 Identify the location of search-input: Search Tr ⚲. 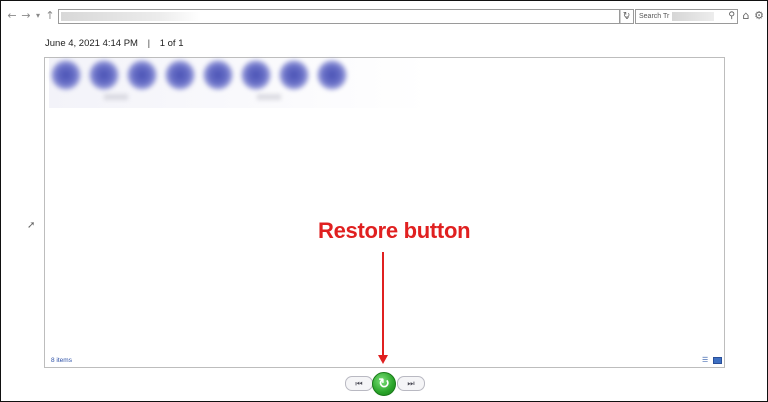
(686, 16).